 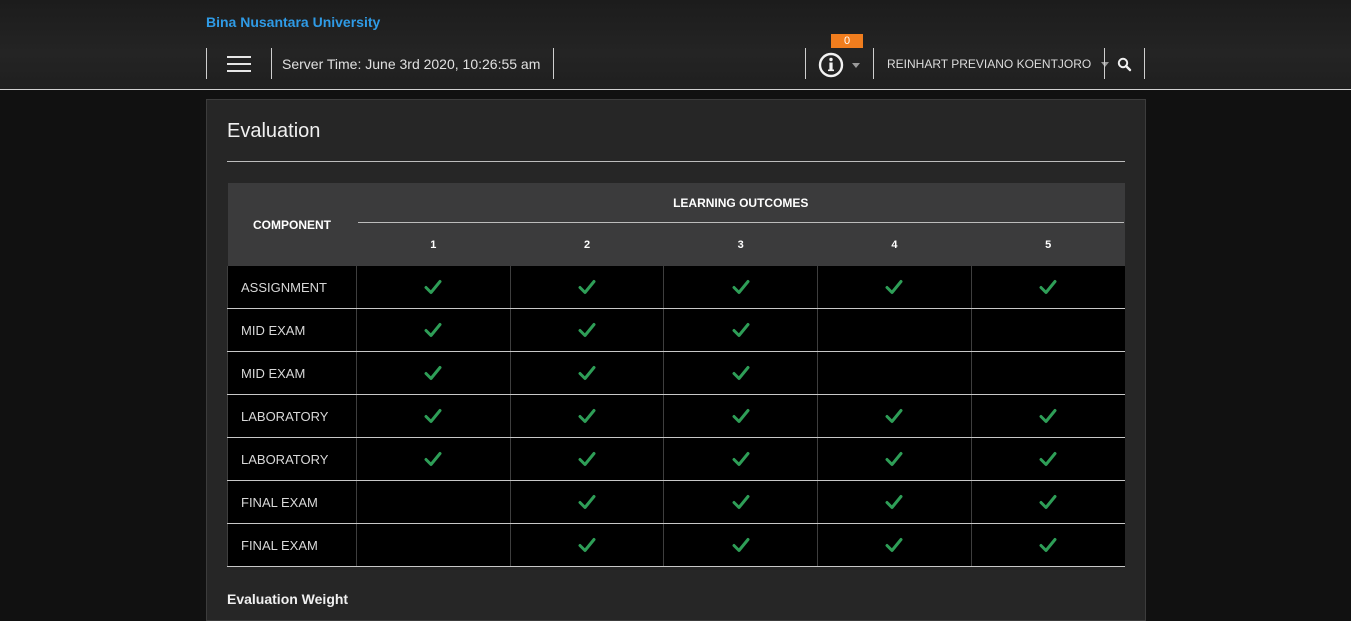 I want to click on user-menu: REINHART PREVIANO KOENTJORO, so click(x=998, y=64).